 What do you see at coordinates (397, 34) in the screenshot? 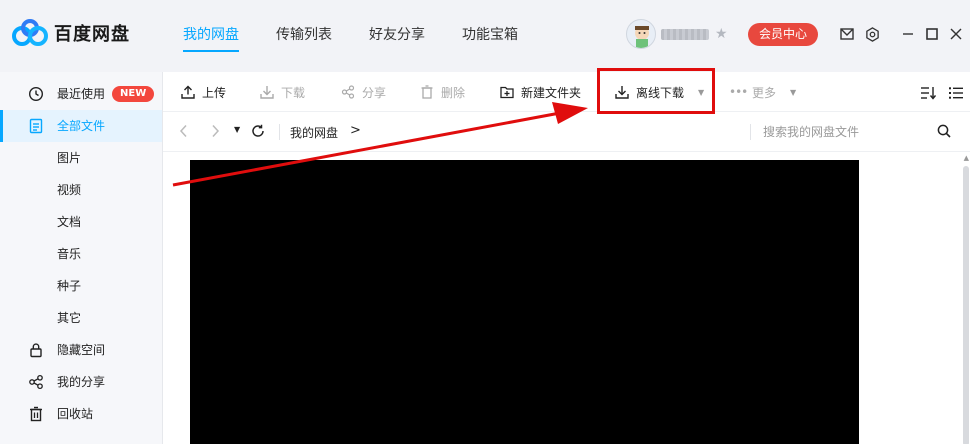
I see `tab-friend-share: 好友分享` at bounding box center [397, 34].